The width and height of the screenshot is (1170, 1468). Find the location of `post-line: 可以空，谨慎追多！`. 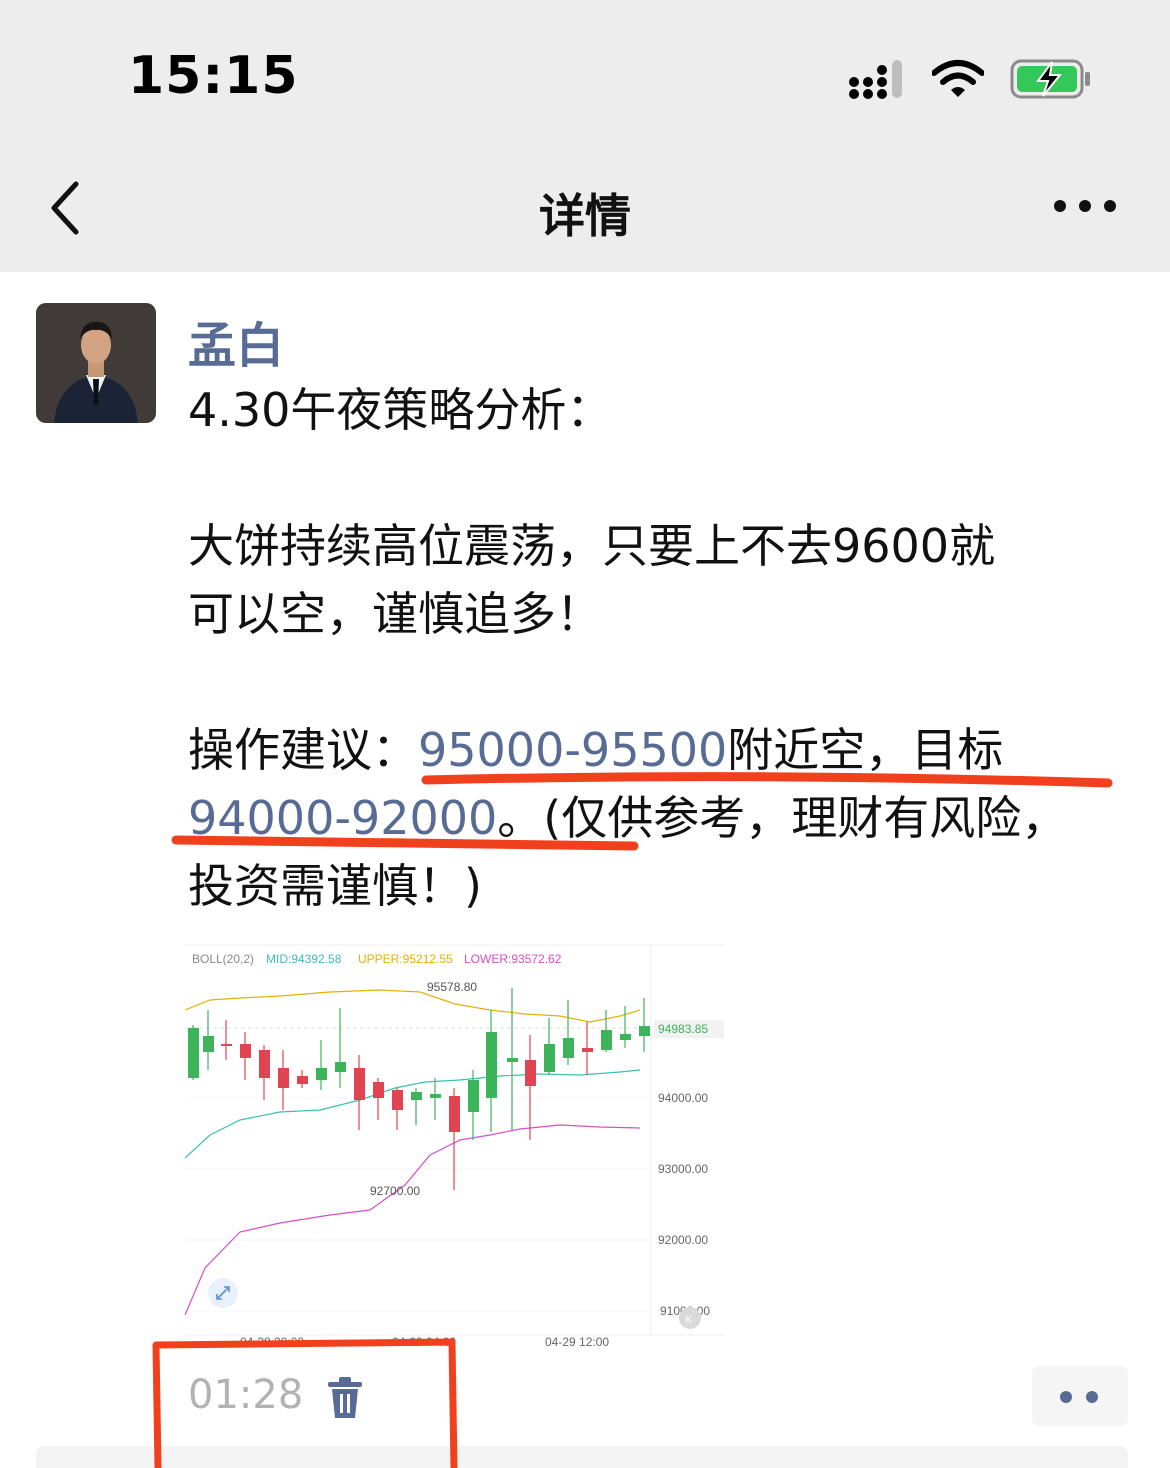

post-line: 可以空，谨慎追多！ is located at coordinates (395, 614).